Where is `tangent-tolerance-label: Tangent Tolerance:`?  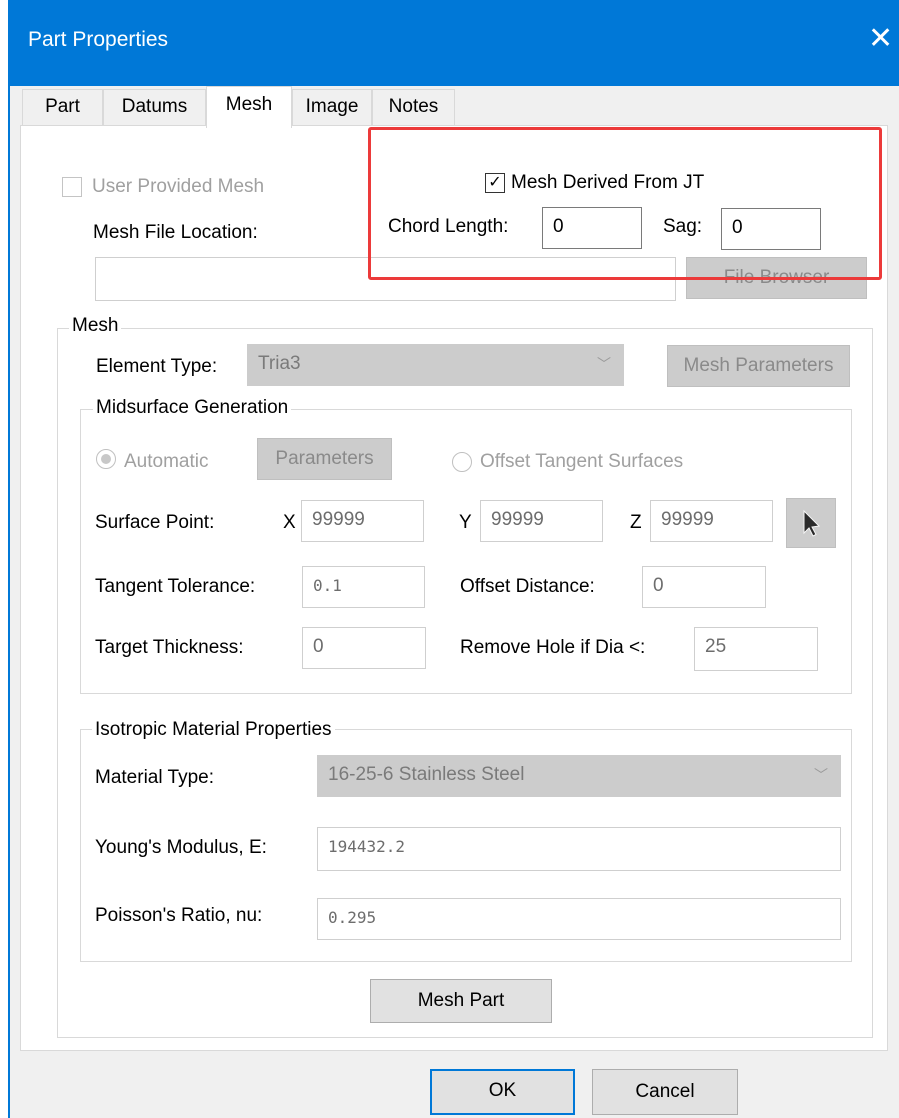 tangent-tolerance-label: Tangent Tolerance: is located at coordinates (175, 586).